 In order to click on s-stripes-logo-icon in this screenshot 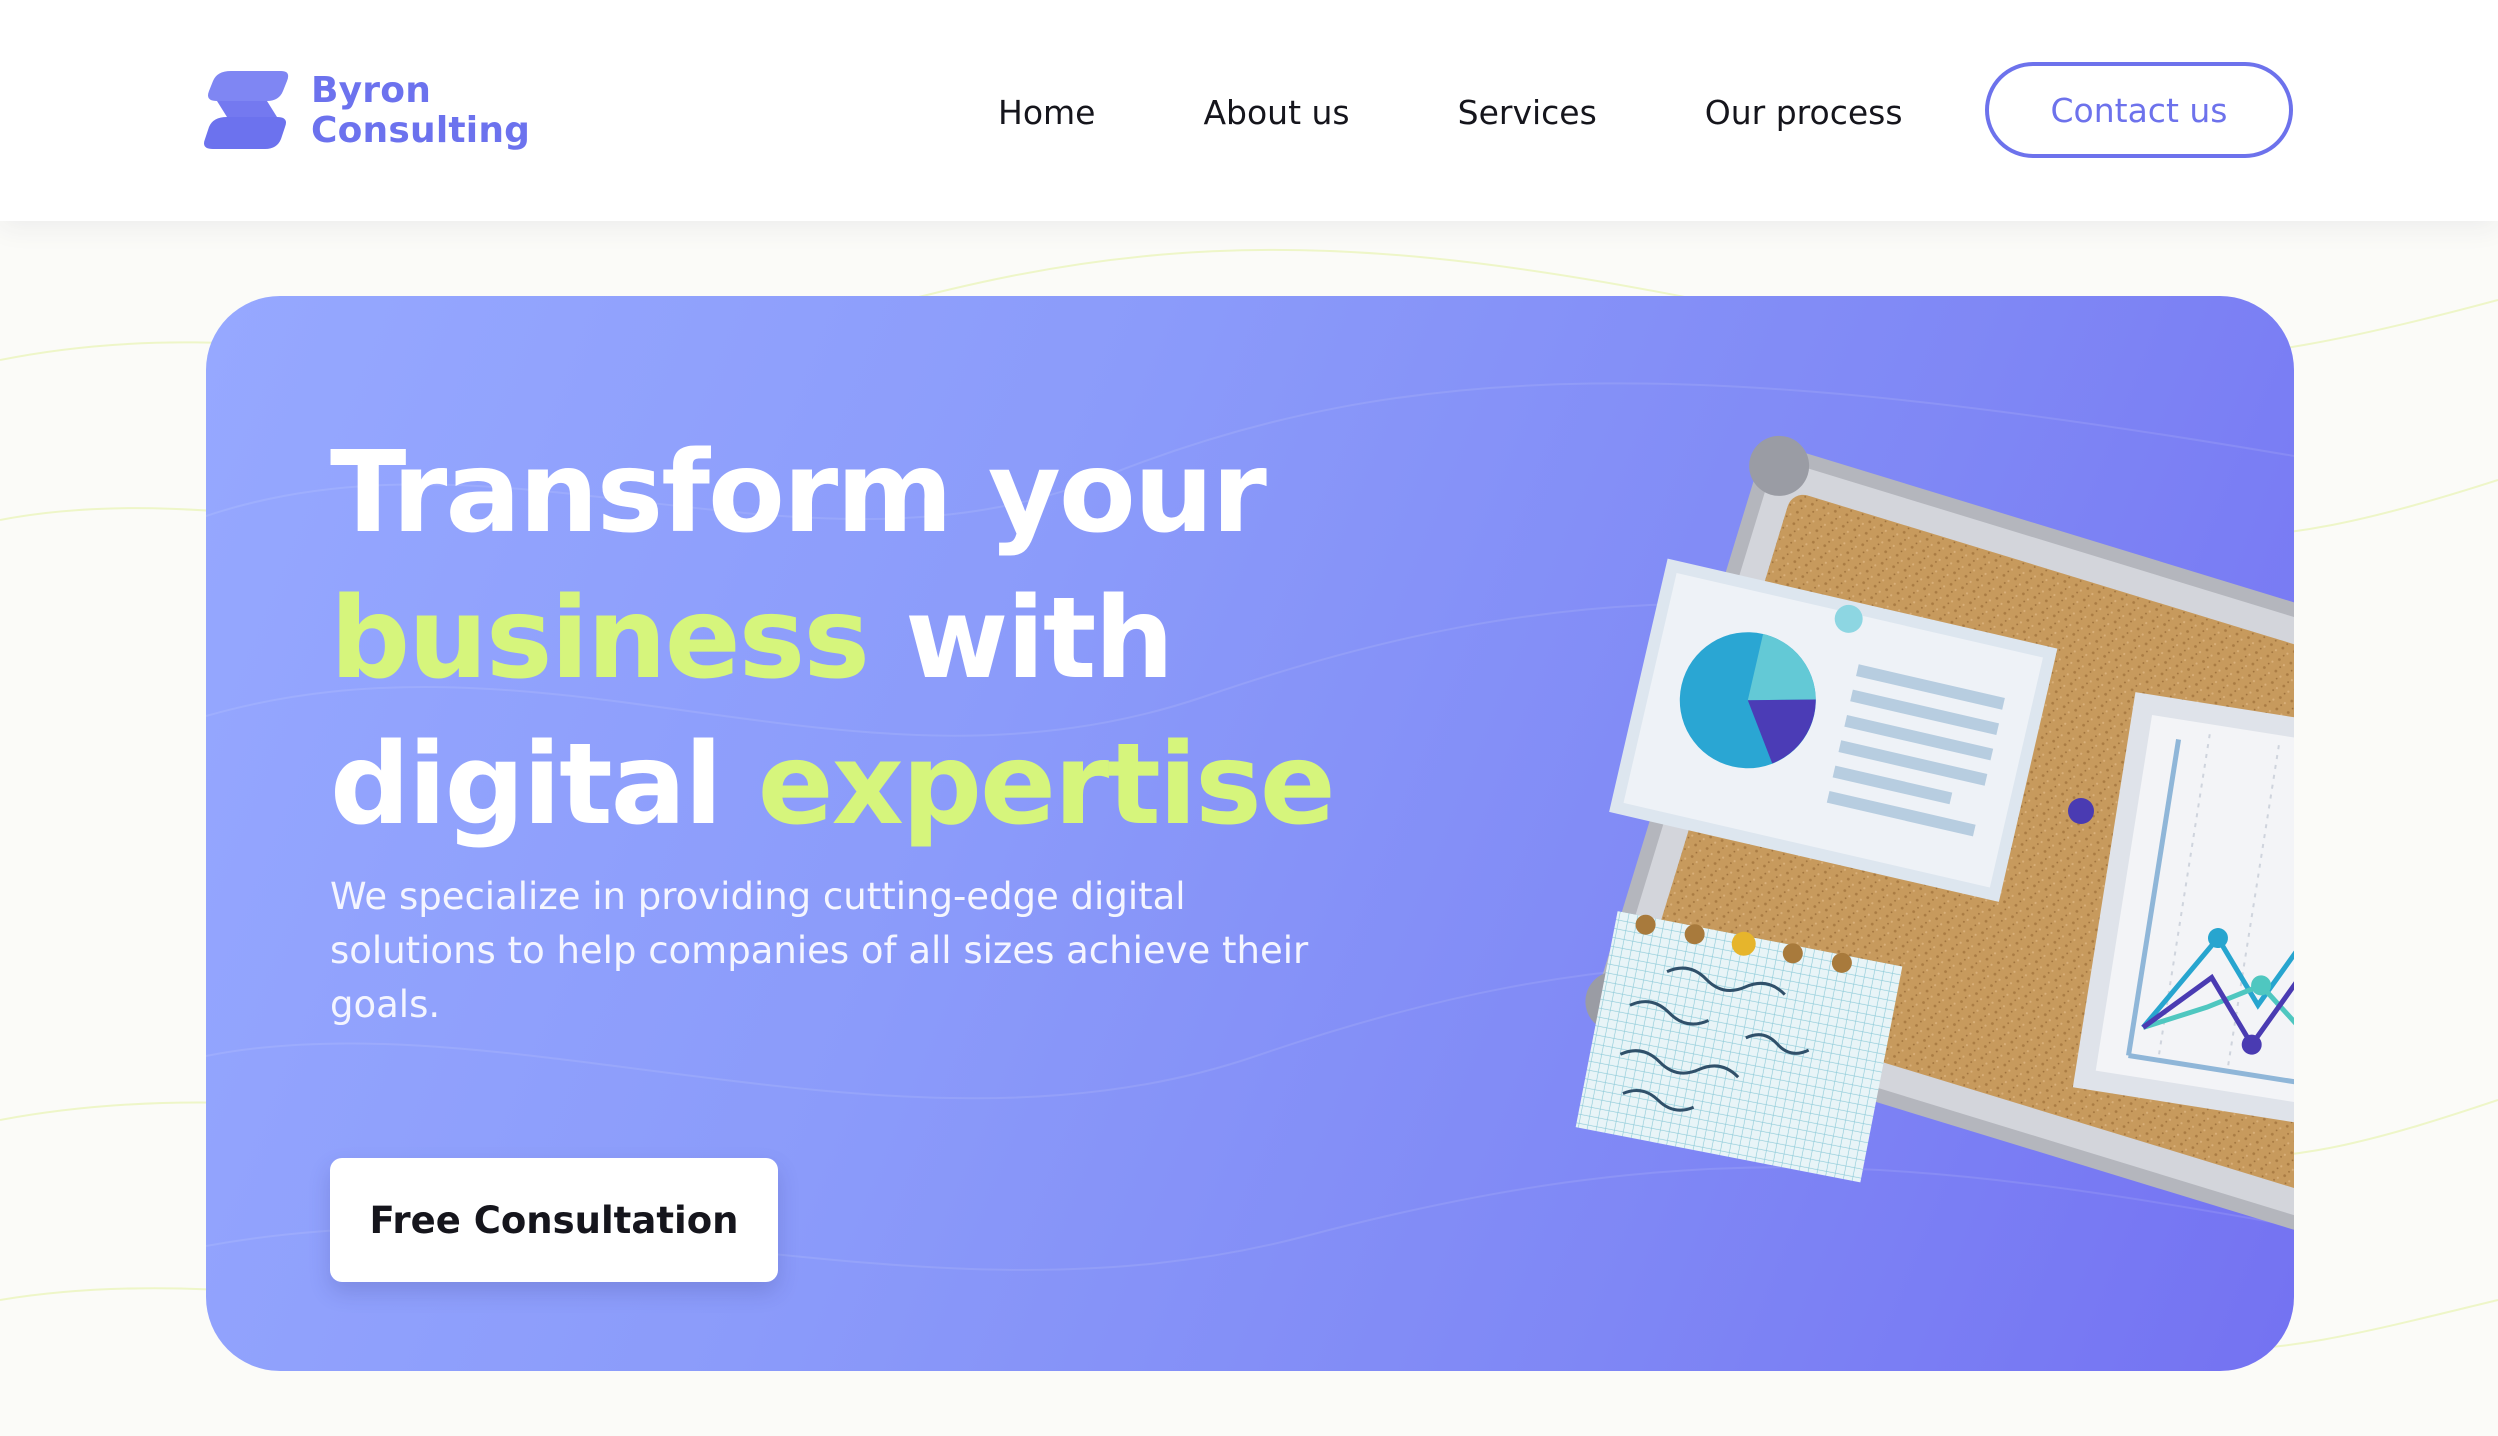, I will do `click(246, 110)`.